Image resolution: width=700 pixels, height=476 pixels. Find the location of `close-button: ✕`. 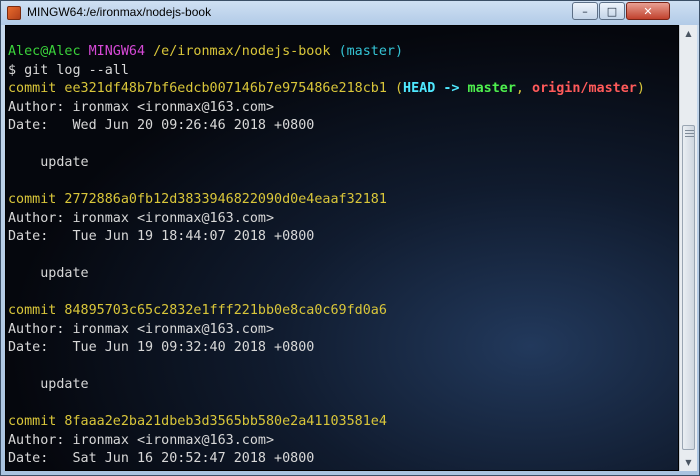

close-button: ✕ is located at coordinates (648, 11).